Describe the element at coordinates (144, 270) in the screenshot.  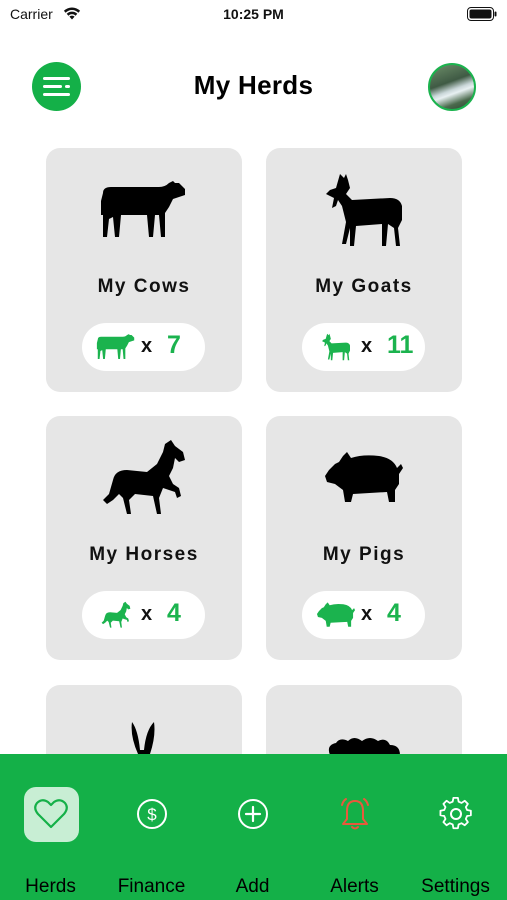
I see `herd-card-cows: My Cows x 7` at that location.